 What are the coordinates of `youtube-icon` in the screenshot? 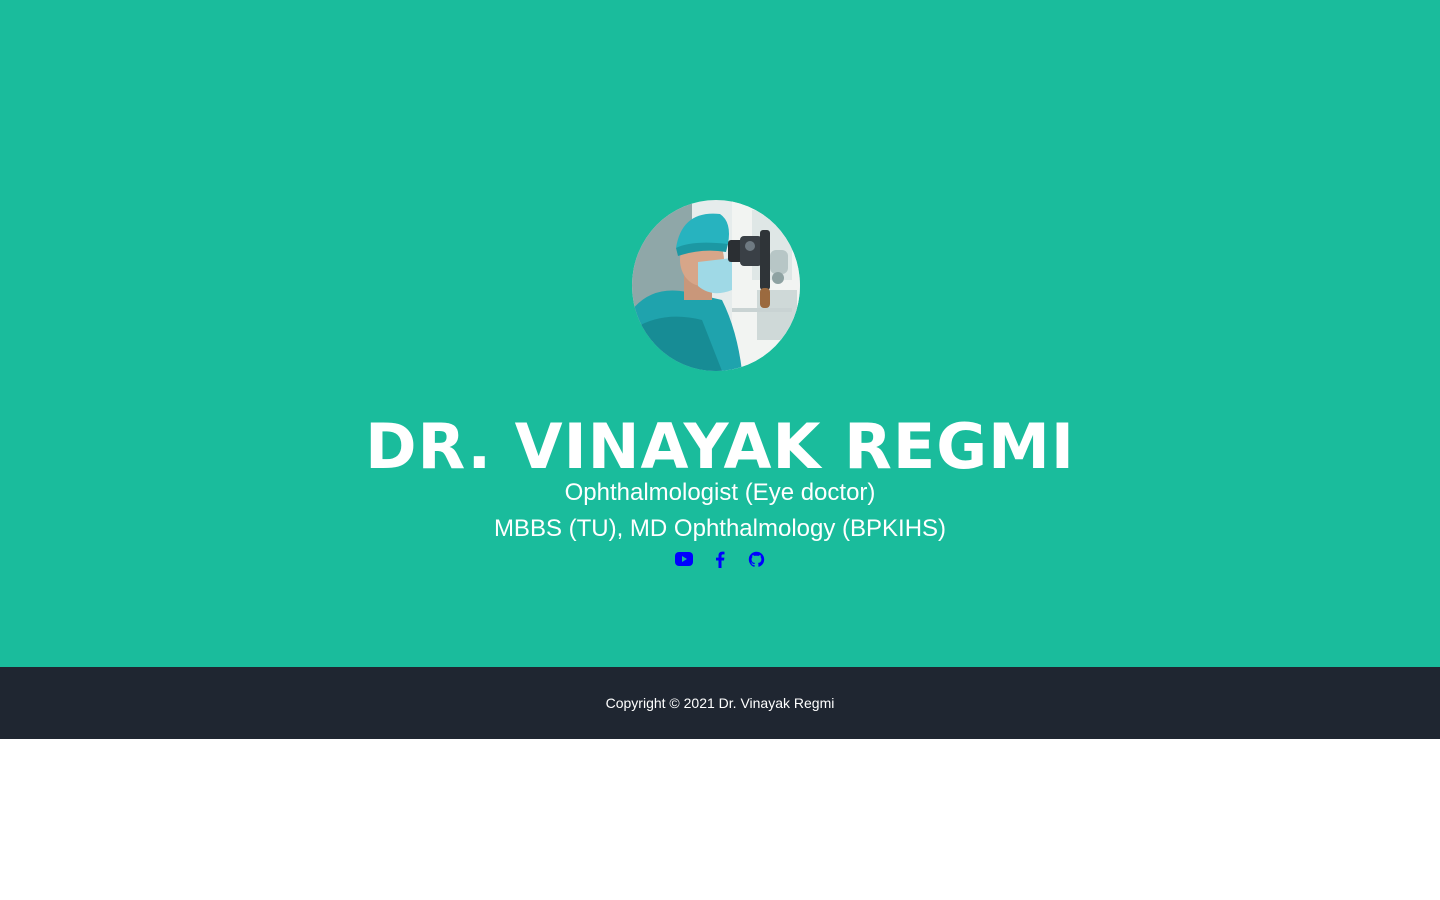 It's located at (684, 559).